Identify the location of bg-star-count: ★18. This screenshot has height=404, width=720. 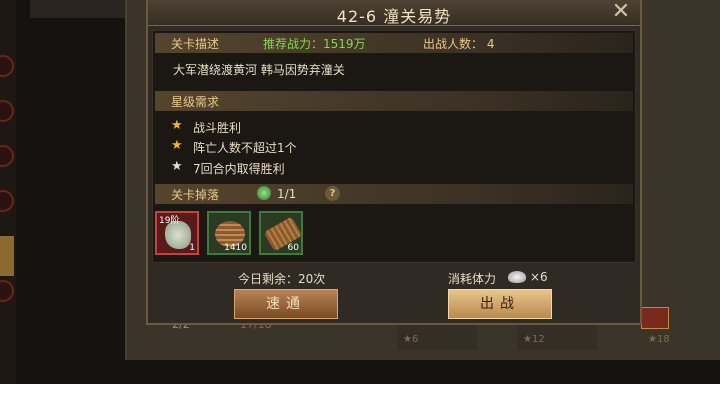
(659, 339).